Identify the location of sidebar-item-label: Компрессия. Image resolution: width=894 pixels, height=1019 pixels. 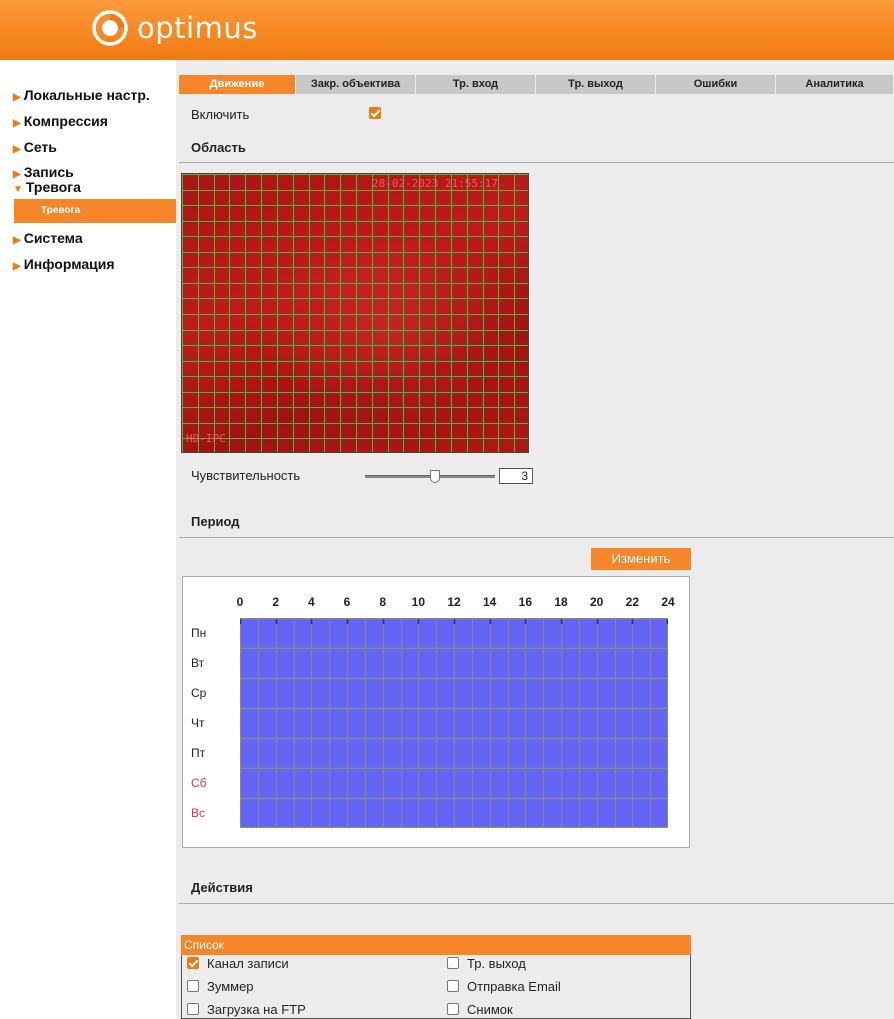
(65, 121).